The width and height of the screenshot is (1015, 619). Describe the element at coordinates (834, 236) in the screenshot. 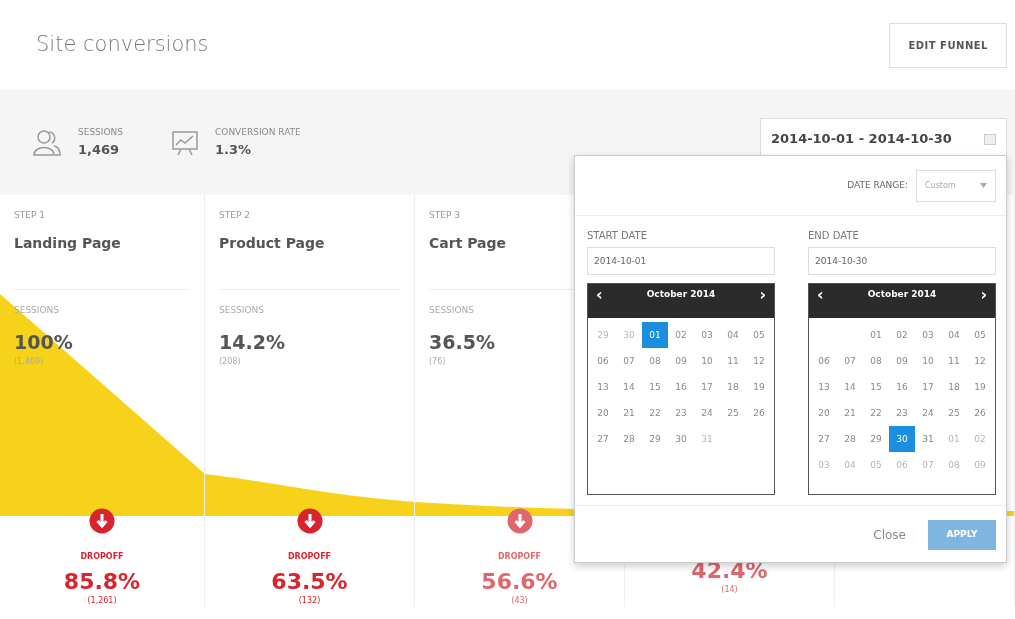

I see `date-label: END DATE` at that location.